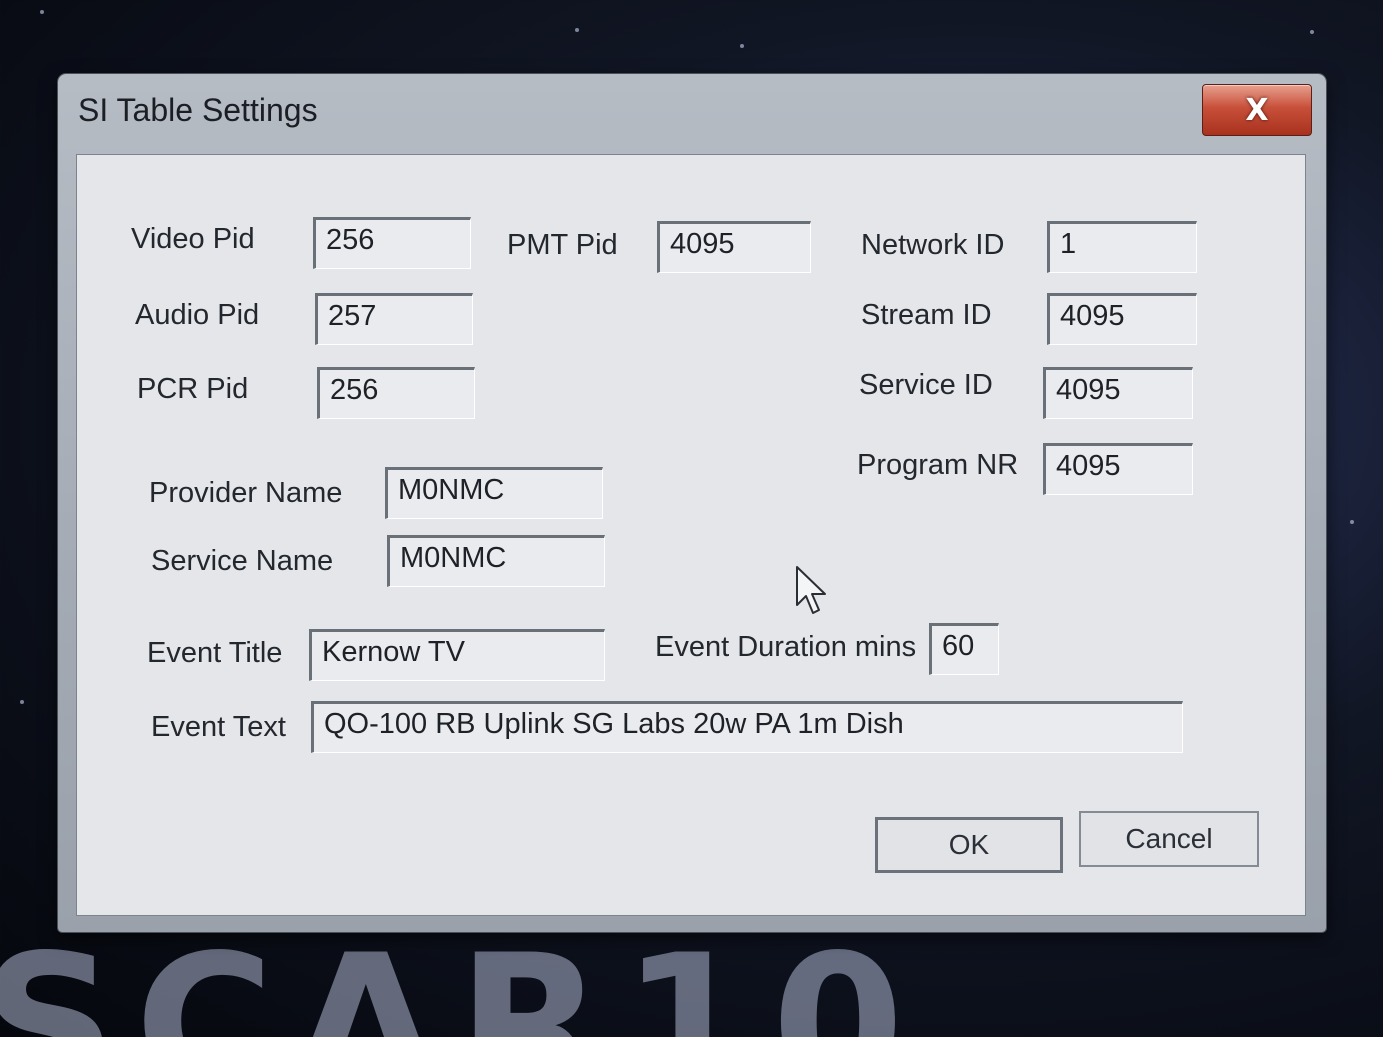 The width and height of the screenshot is (1383, 1037). I want to click on pmt-pid-input: 4095, so click(734, 247).